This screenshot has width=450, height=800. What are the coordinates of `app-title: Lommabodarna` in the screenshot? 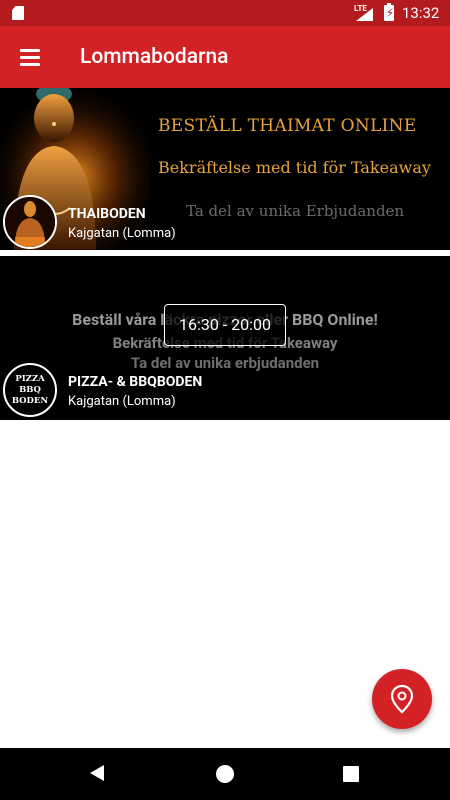 It's located at (154, 57).